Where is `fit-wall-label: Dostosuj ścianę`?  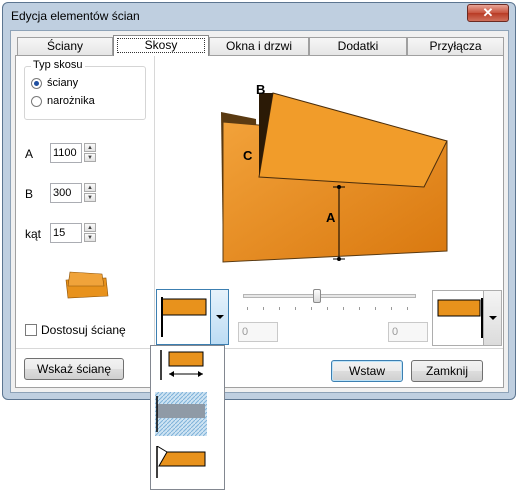
fit-wall-label: Dostosuj ścianę is located at coordinates (83, 330).